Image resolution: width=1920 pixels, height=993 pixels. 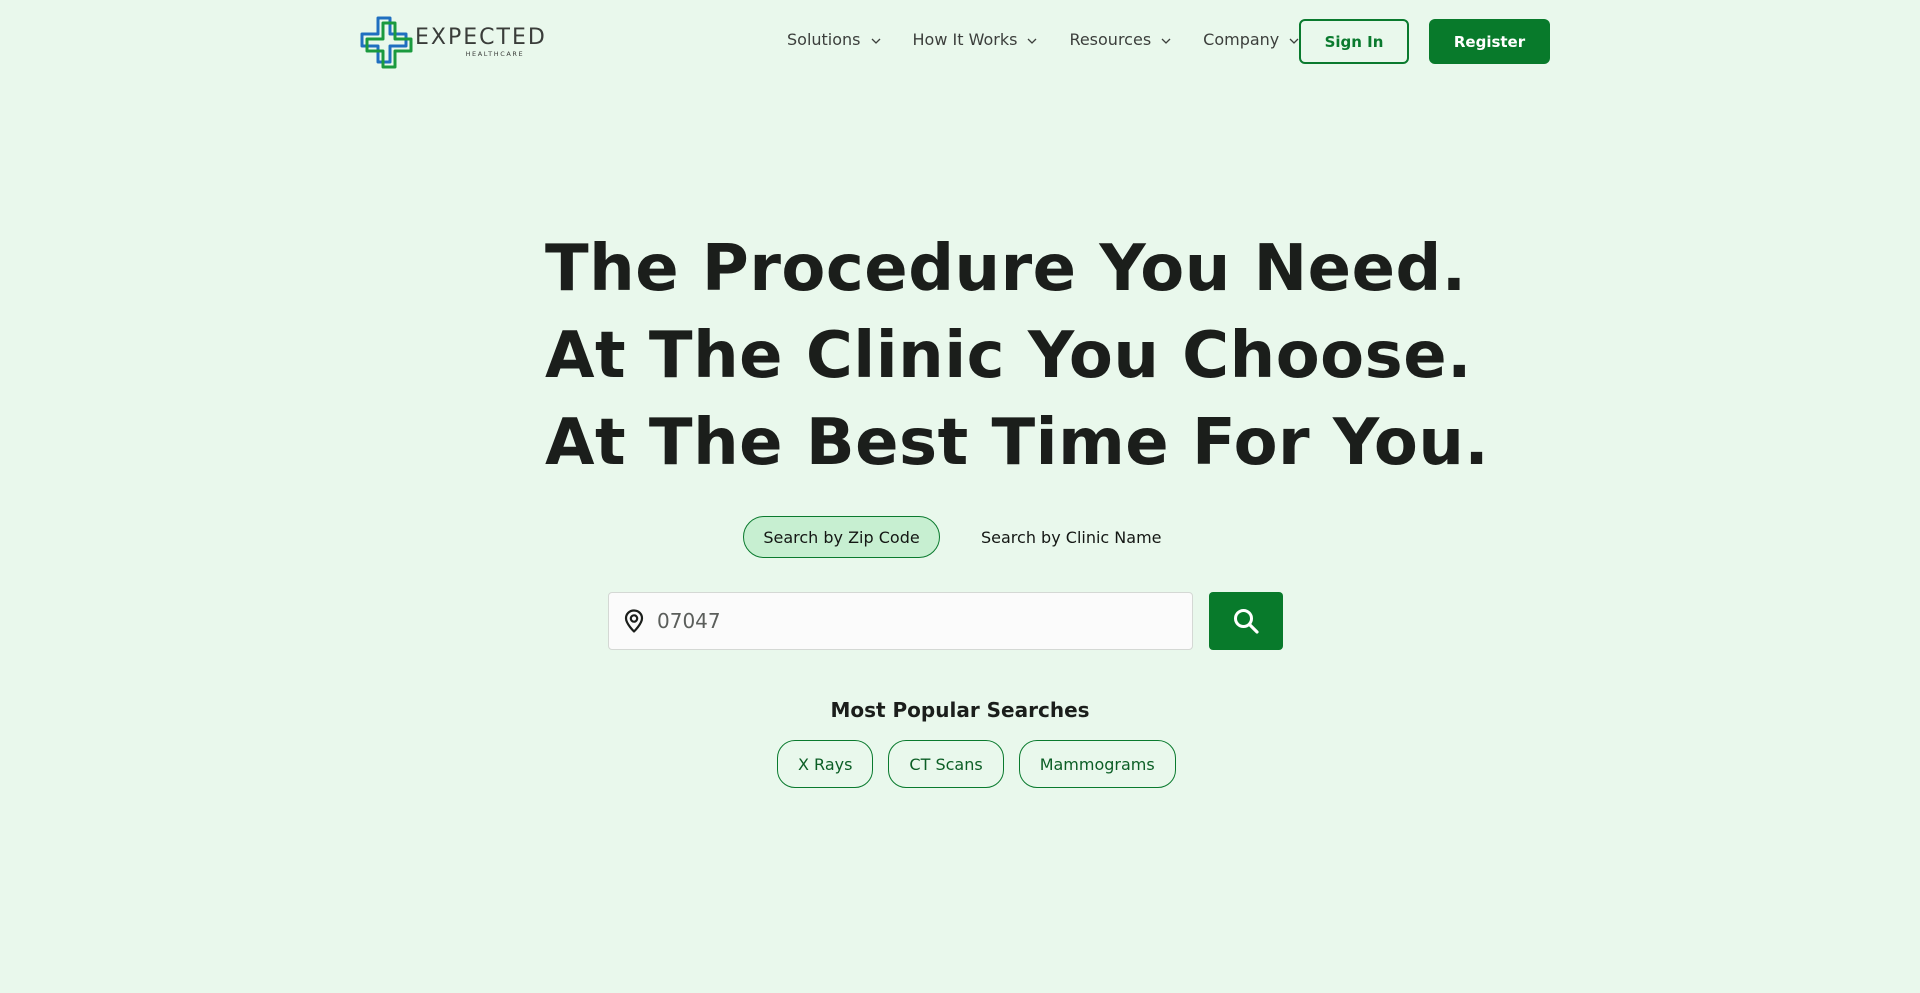 I want to click on tab-search-by-zip-code: Search by Zip Code, so click(x=841, y=537).